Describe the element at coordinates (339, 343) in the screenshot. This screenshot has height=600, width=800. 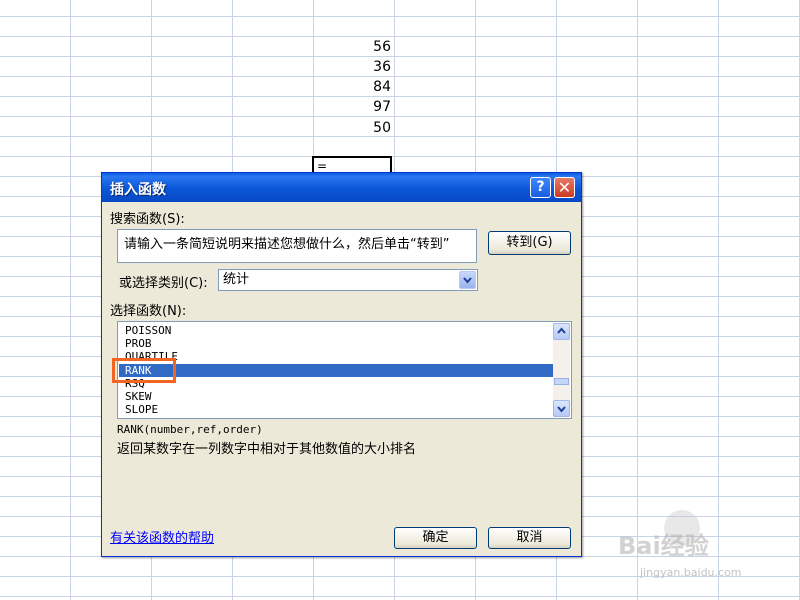
I see `list-item: PROB` at that location.